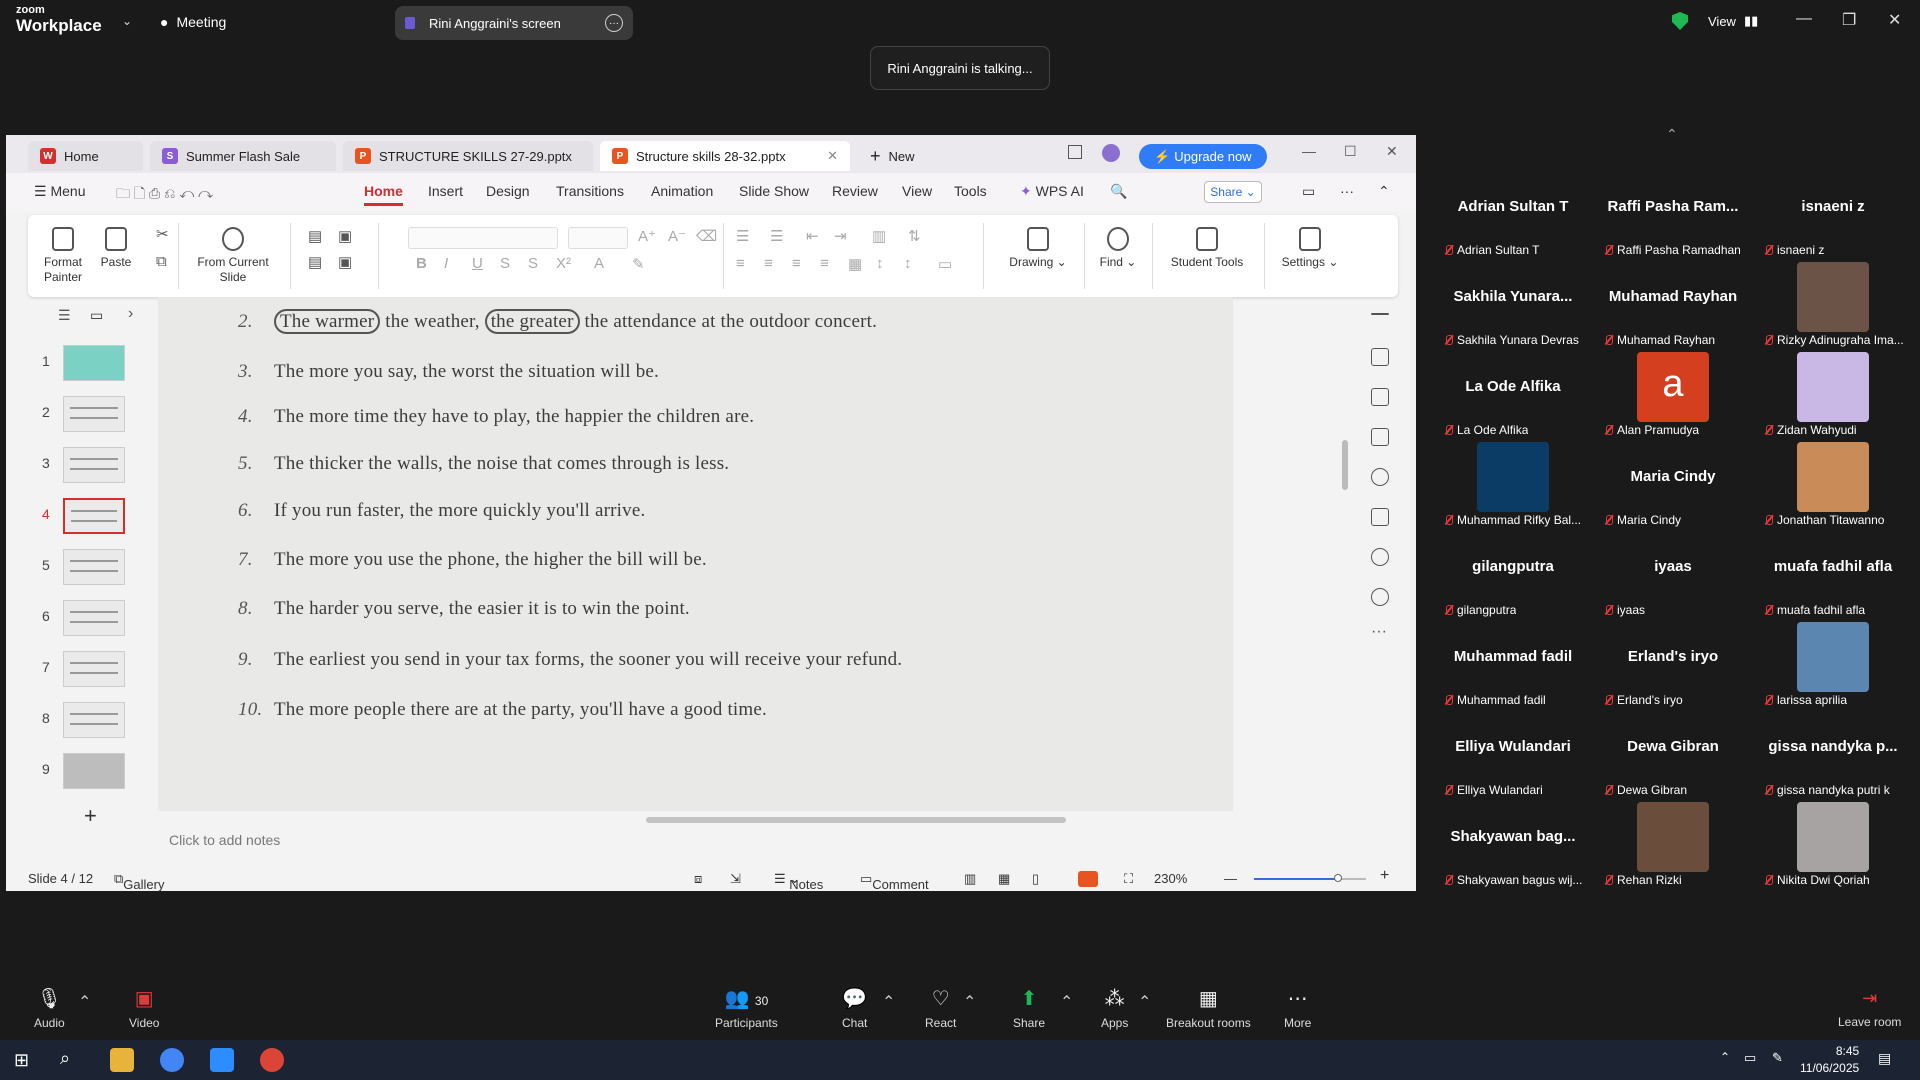 The image size is (1920, 1080). What do you see at coordinates (1308, 191) in the screenshot?
I see `comment-icon: ▭` at bounding box center [1308, 191].